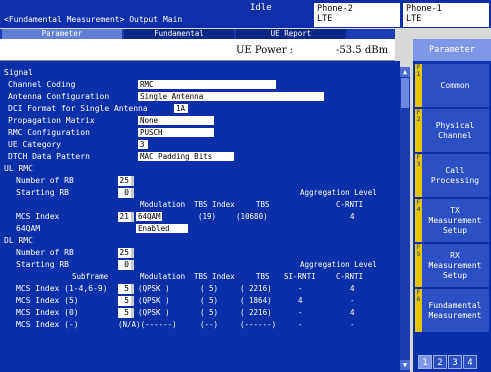  I want to click on rmc-configuration-label: RMC Configuration, so click(49, 132).